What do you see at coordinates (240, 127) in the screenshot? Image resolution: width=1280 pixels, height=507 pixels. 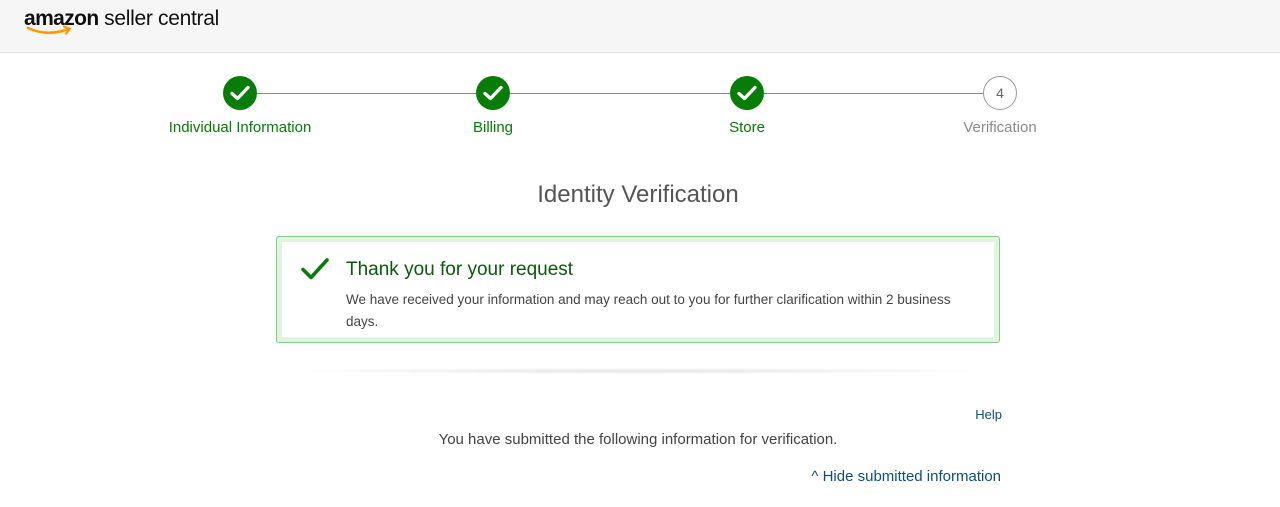 I see `step-label: Individual Information` at bounding box center [240, 127].